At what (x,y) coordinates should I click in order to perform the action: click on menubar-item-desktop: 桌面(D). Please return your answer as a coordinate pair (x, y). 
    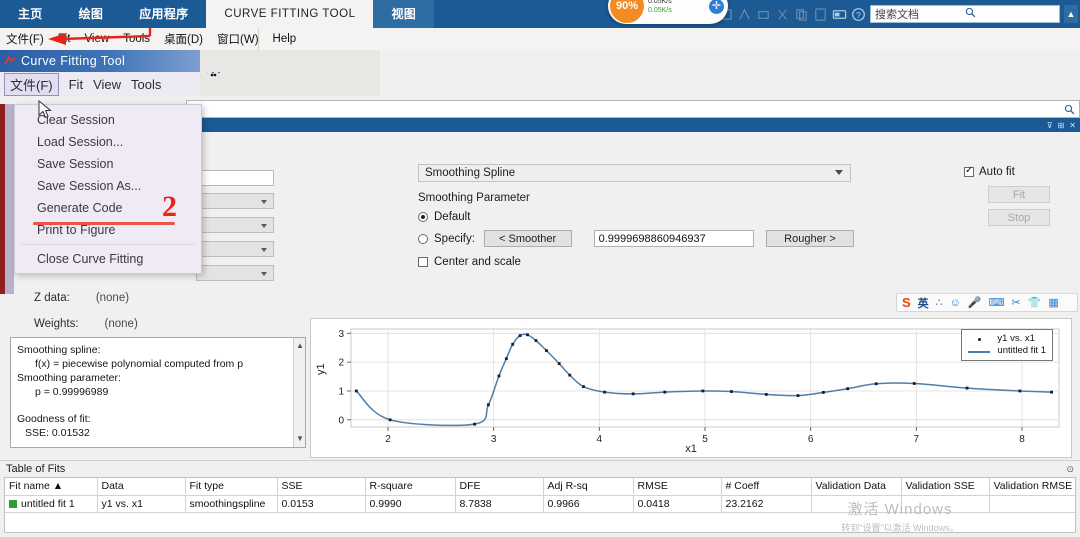
    Looking at the image, I should click on (183, 39).